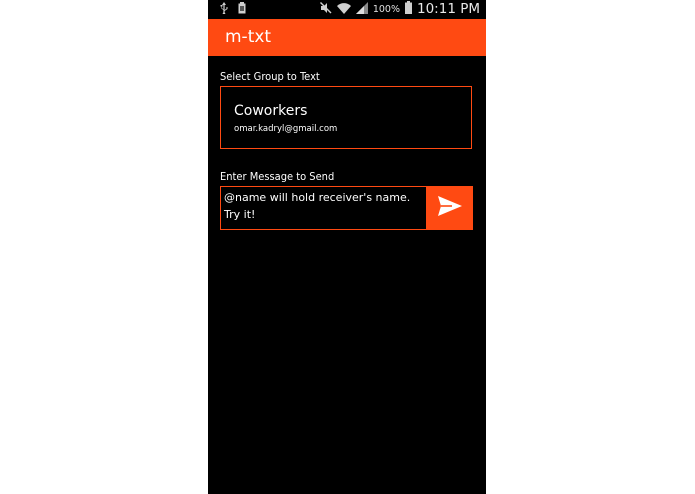  What do you see at coordinates (270, 76) in the screenshot?
I see `select-group-label: Select Group to Text` at bounding box center [270, 76].